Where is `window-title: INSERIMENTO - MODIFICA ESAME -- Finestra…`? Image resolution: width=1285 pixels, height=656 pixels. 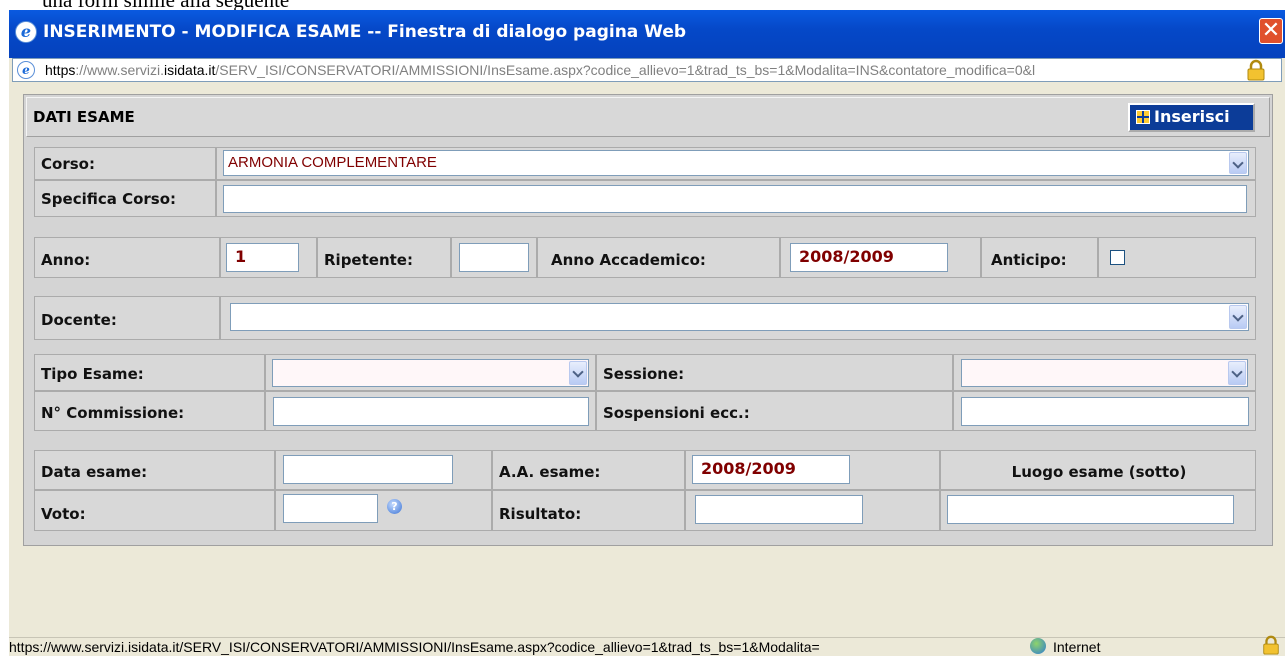
window-title: INSERIMENTO - MODIFICA ESAME -- Finestra… is located at coordinates (365, 32).